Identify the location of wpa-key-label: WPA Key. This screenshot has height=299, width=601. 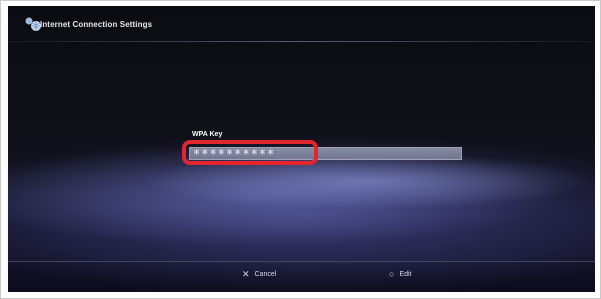
(207, 134).